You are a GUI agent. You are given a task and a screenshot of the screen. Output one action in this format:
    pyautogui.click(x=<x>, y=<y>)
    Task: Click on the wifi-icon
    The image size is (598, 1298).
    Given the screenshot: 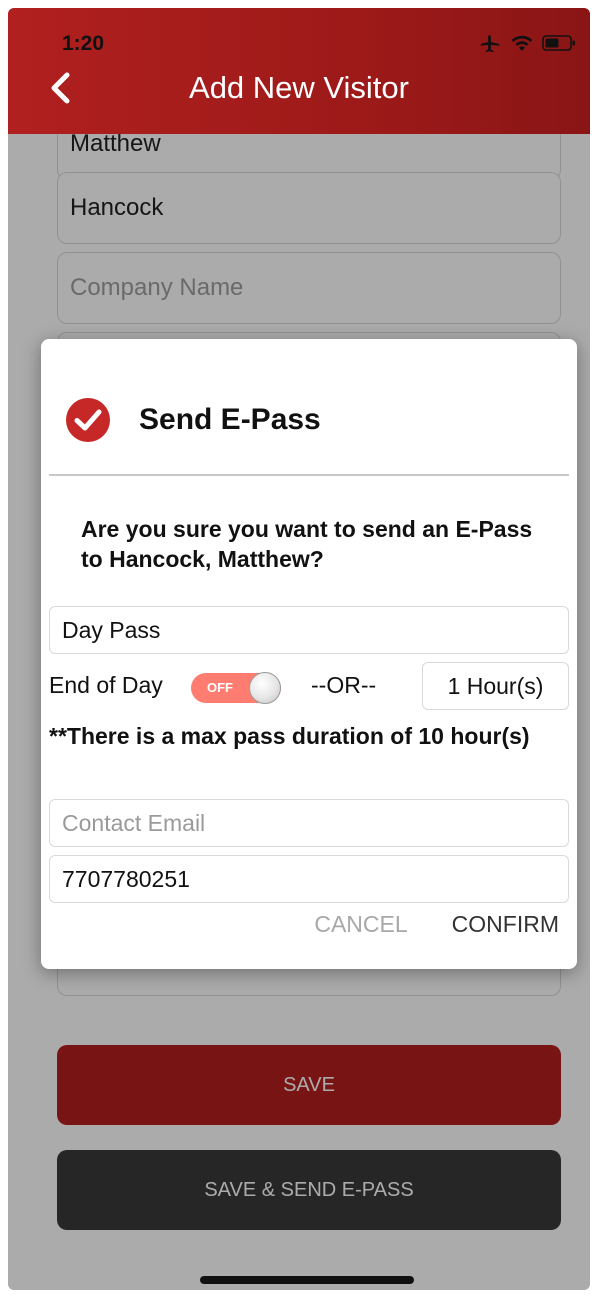 What is the action you would take?
    pyautogui.click(x=522, y=43)
    